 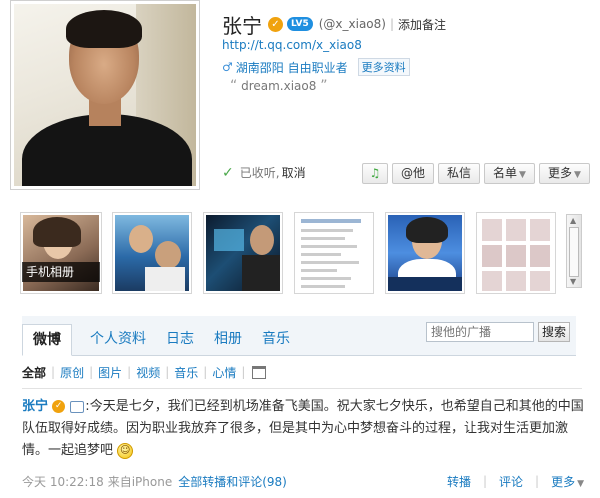 What do you see at coordinates (125, 450) in the screenshot?
I see `smile-emoji-icon: ☺` at bounding box center [125, 450].